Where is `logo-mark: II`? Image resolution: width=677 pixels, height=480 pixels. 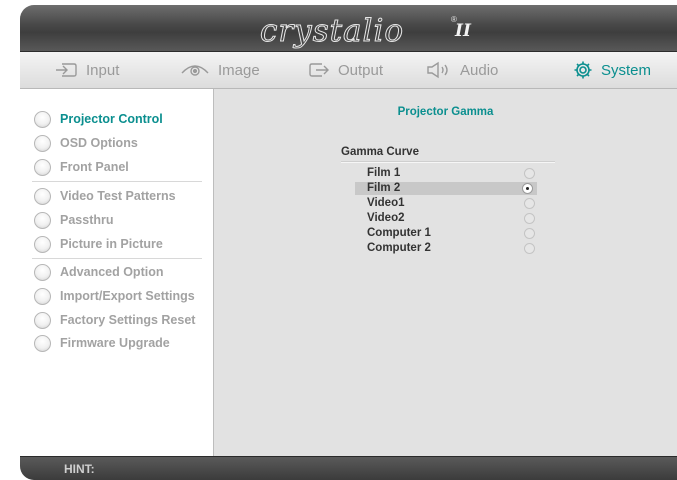 logo-mark: II is located at coordinates (463, 31).